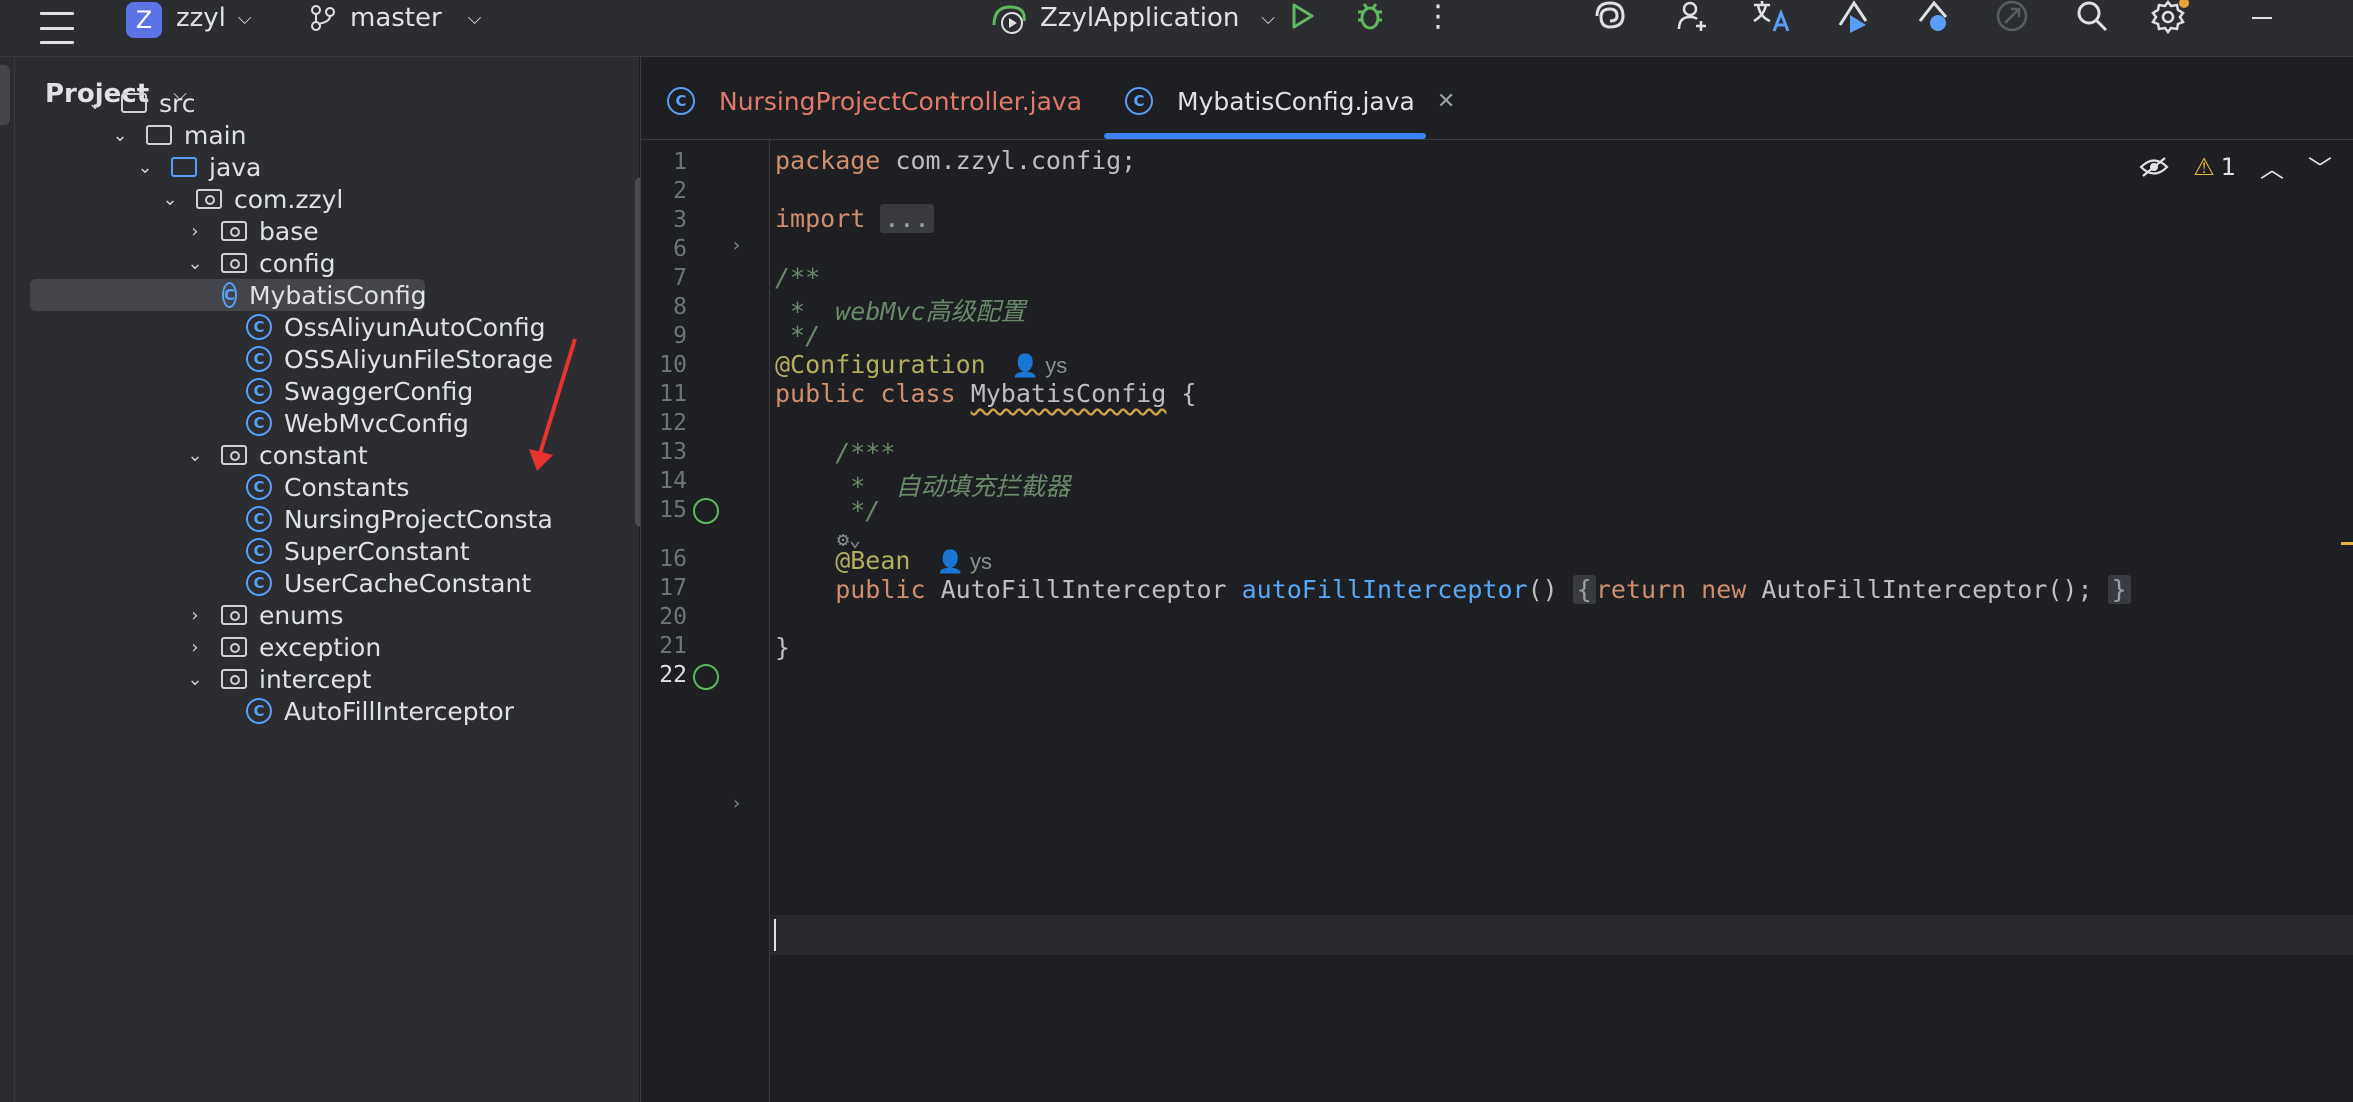 Image resolution: width=2353 pixels, height=1102 pixels. I want to click on line-number: 17, so click(664, 588).